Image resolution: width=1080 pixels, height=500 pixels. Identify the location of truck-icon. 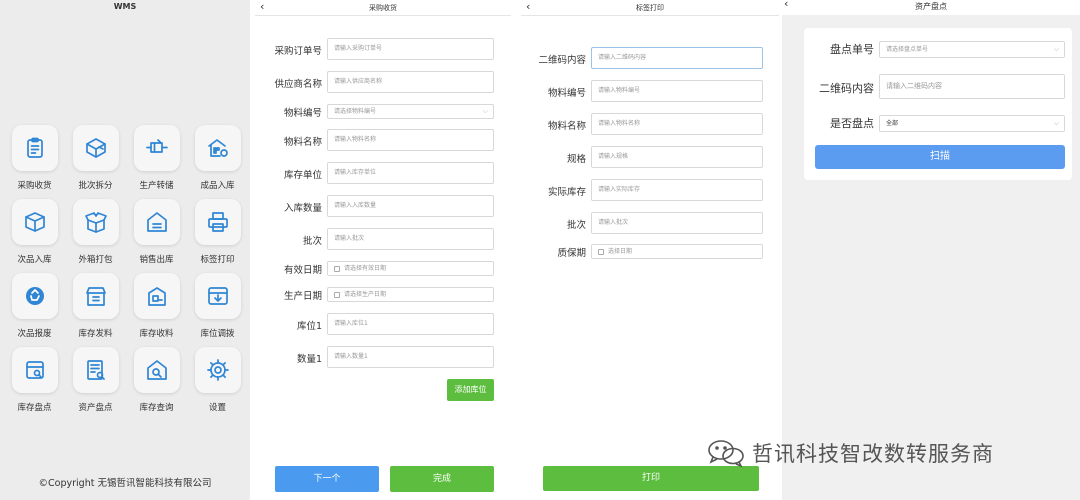
(157, 146).